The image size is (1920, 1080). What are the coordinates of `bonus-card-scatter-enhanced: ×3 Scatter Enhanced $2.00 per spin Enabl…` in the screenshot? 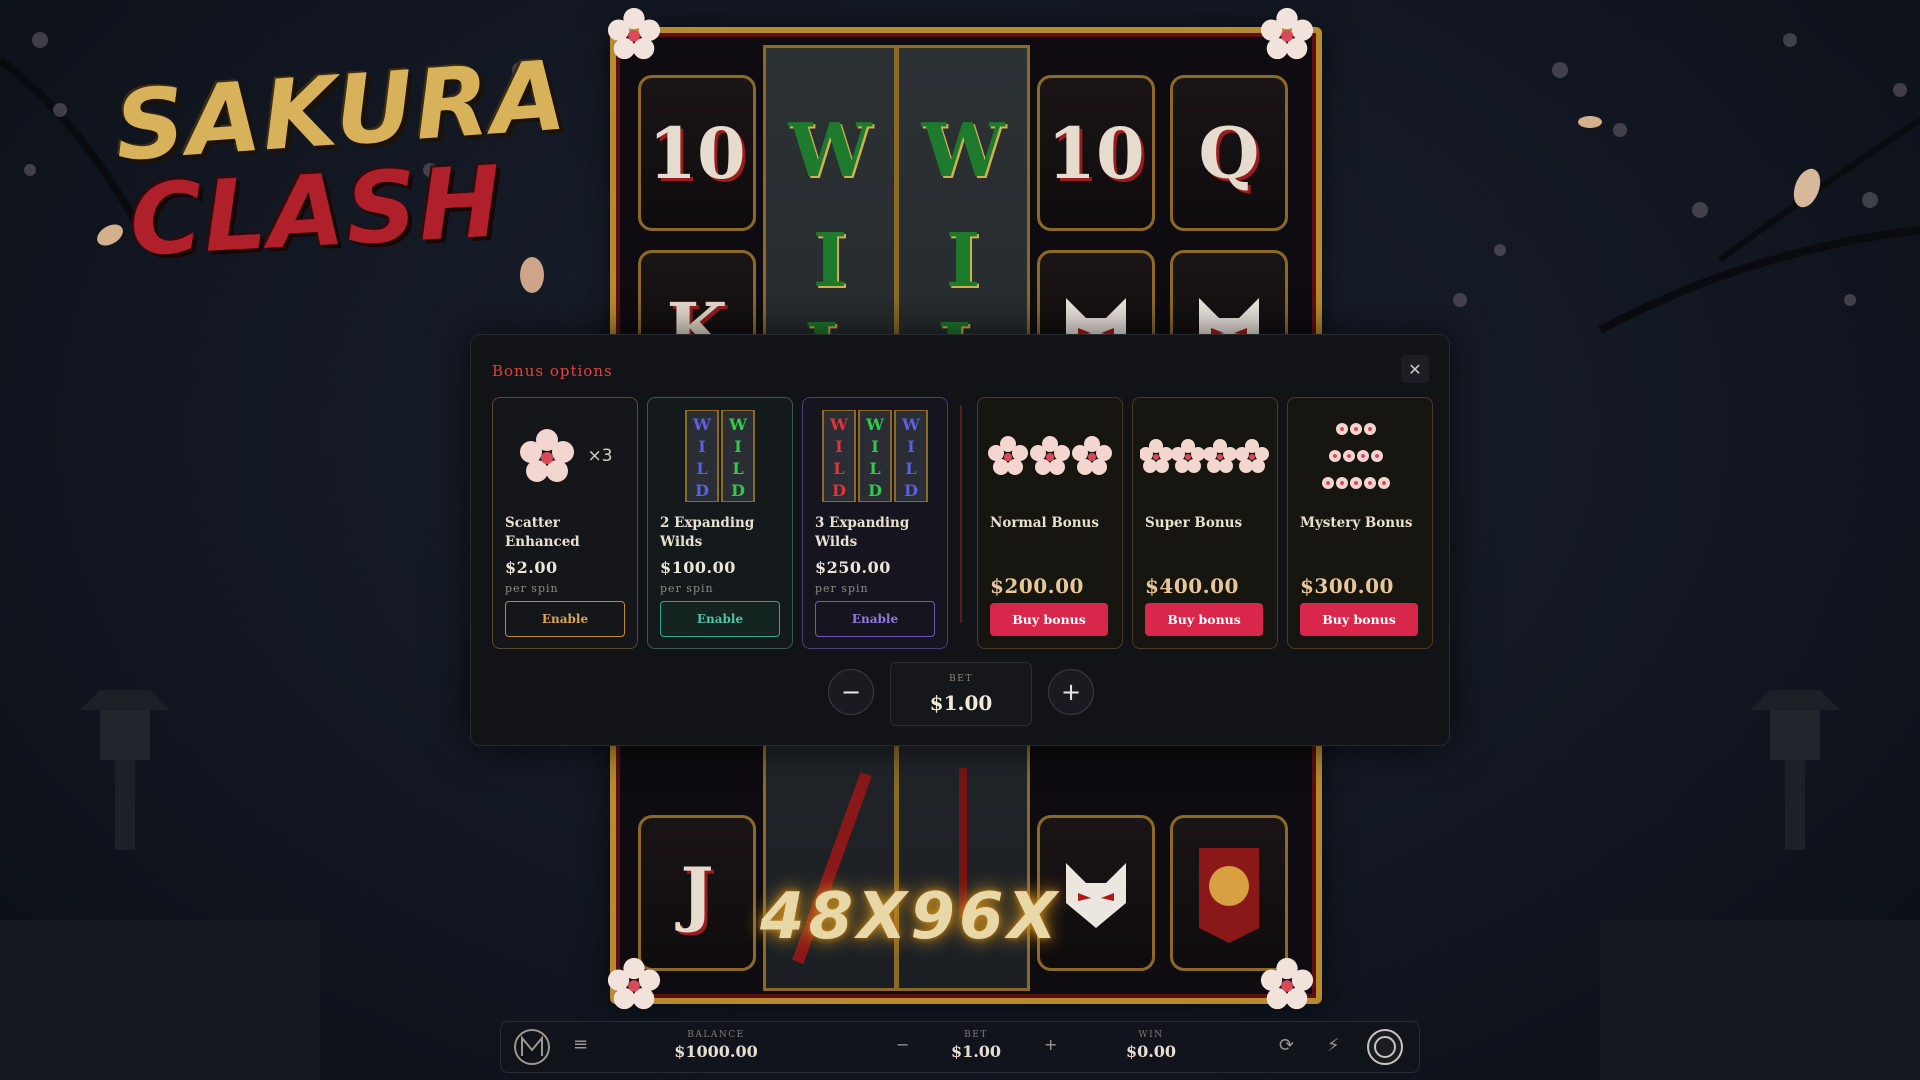 It's located at (565, 523).